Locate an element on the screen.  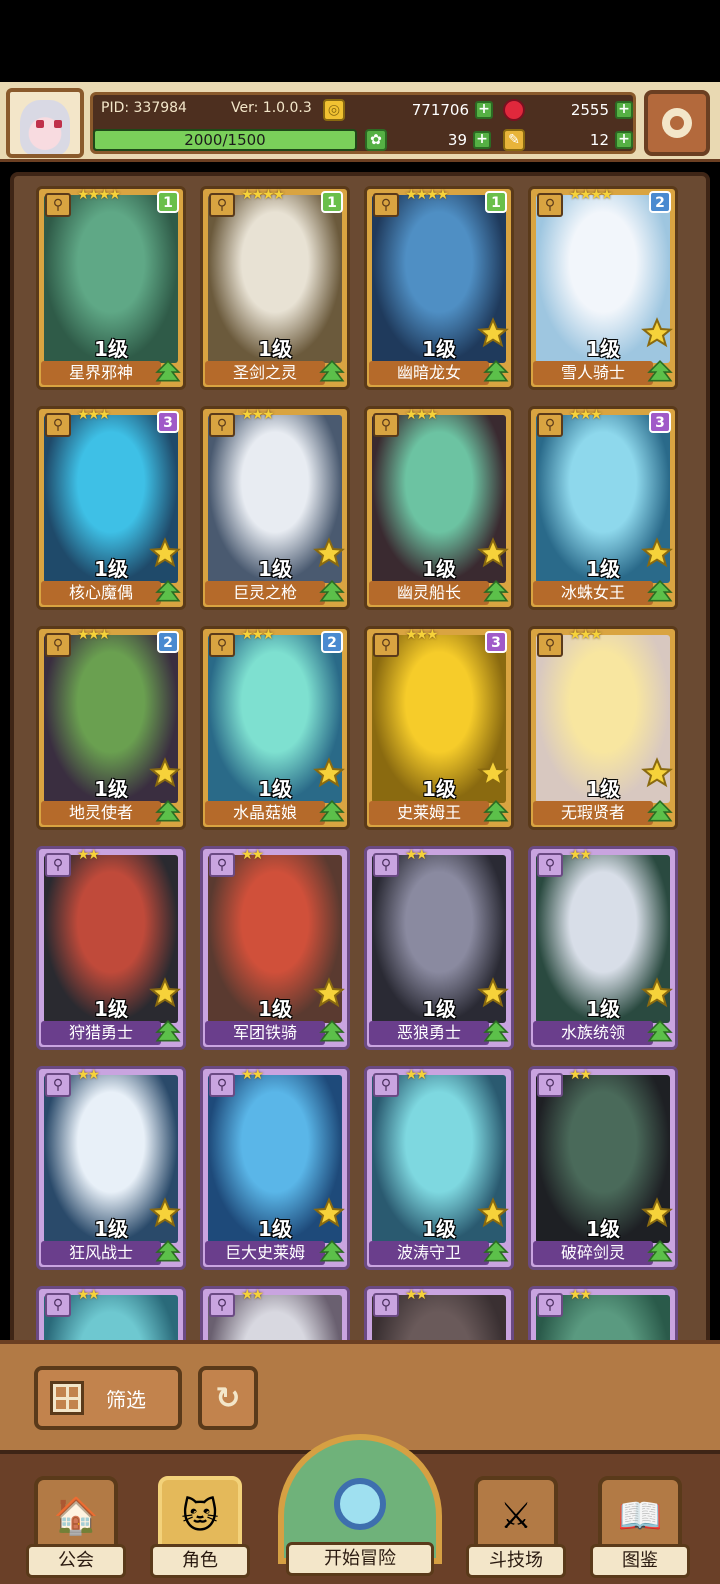
clover-resource: ✿ 39 + is located at coordinates (428, 140).